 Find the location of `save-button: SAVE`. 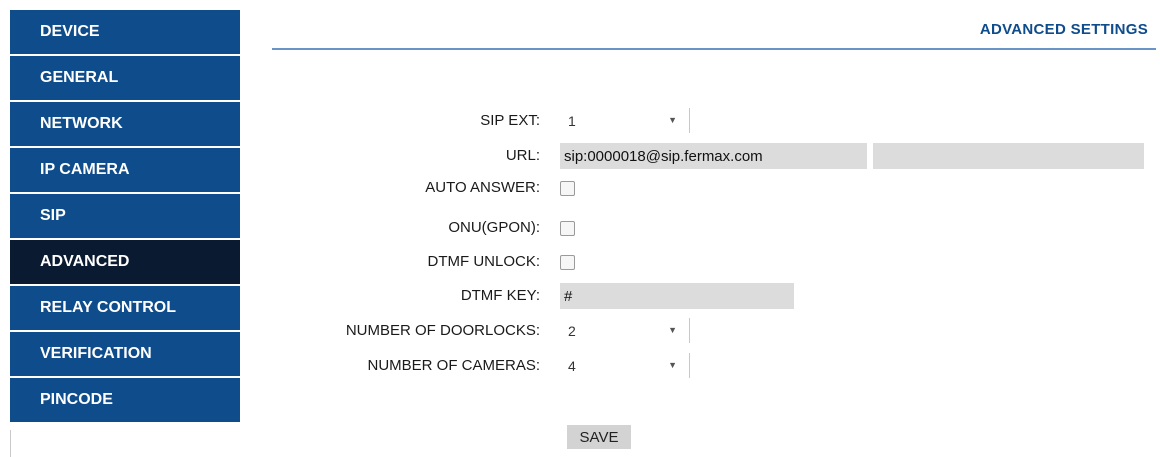

save-button: SAVE is located at coordinates (599, 437).